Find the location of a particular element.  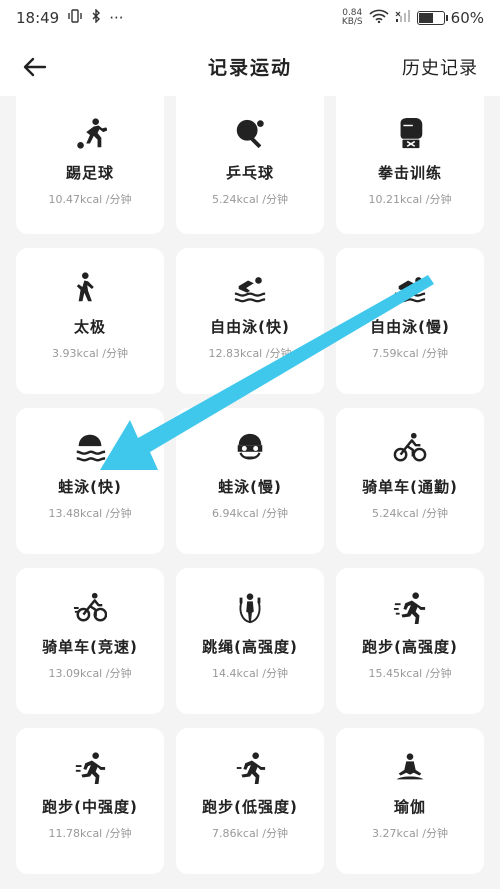

activity-card: 跳绳(高强度) 14.4kcal /分钟 is located at coordinates (250, 641).